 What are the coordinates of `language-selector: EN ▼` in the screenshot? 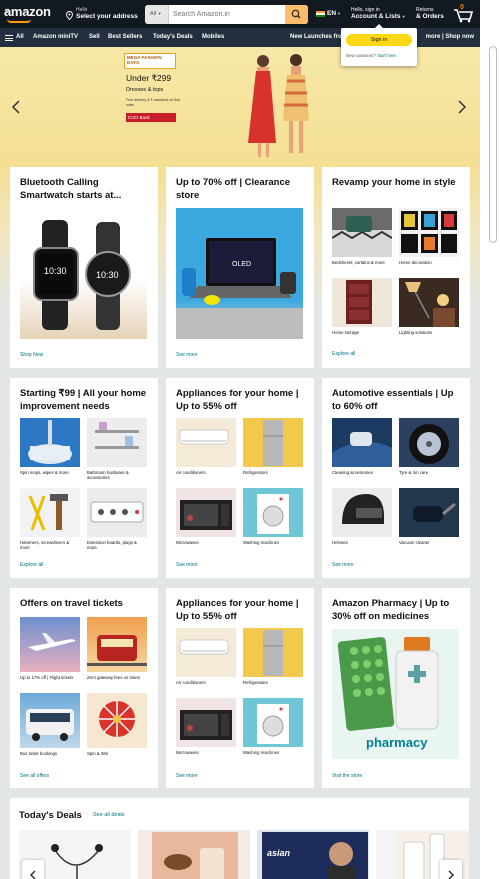 It's located at (334, 13).